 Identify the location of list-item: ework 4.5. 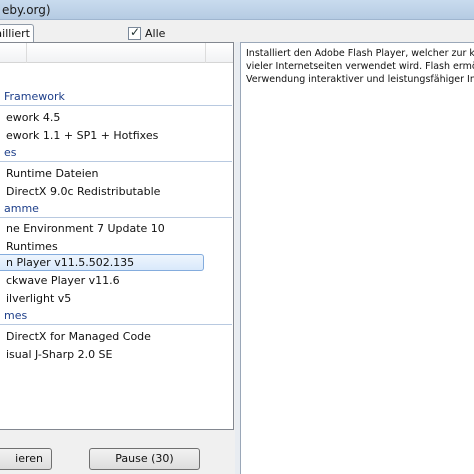
(116, 118).